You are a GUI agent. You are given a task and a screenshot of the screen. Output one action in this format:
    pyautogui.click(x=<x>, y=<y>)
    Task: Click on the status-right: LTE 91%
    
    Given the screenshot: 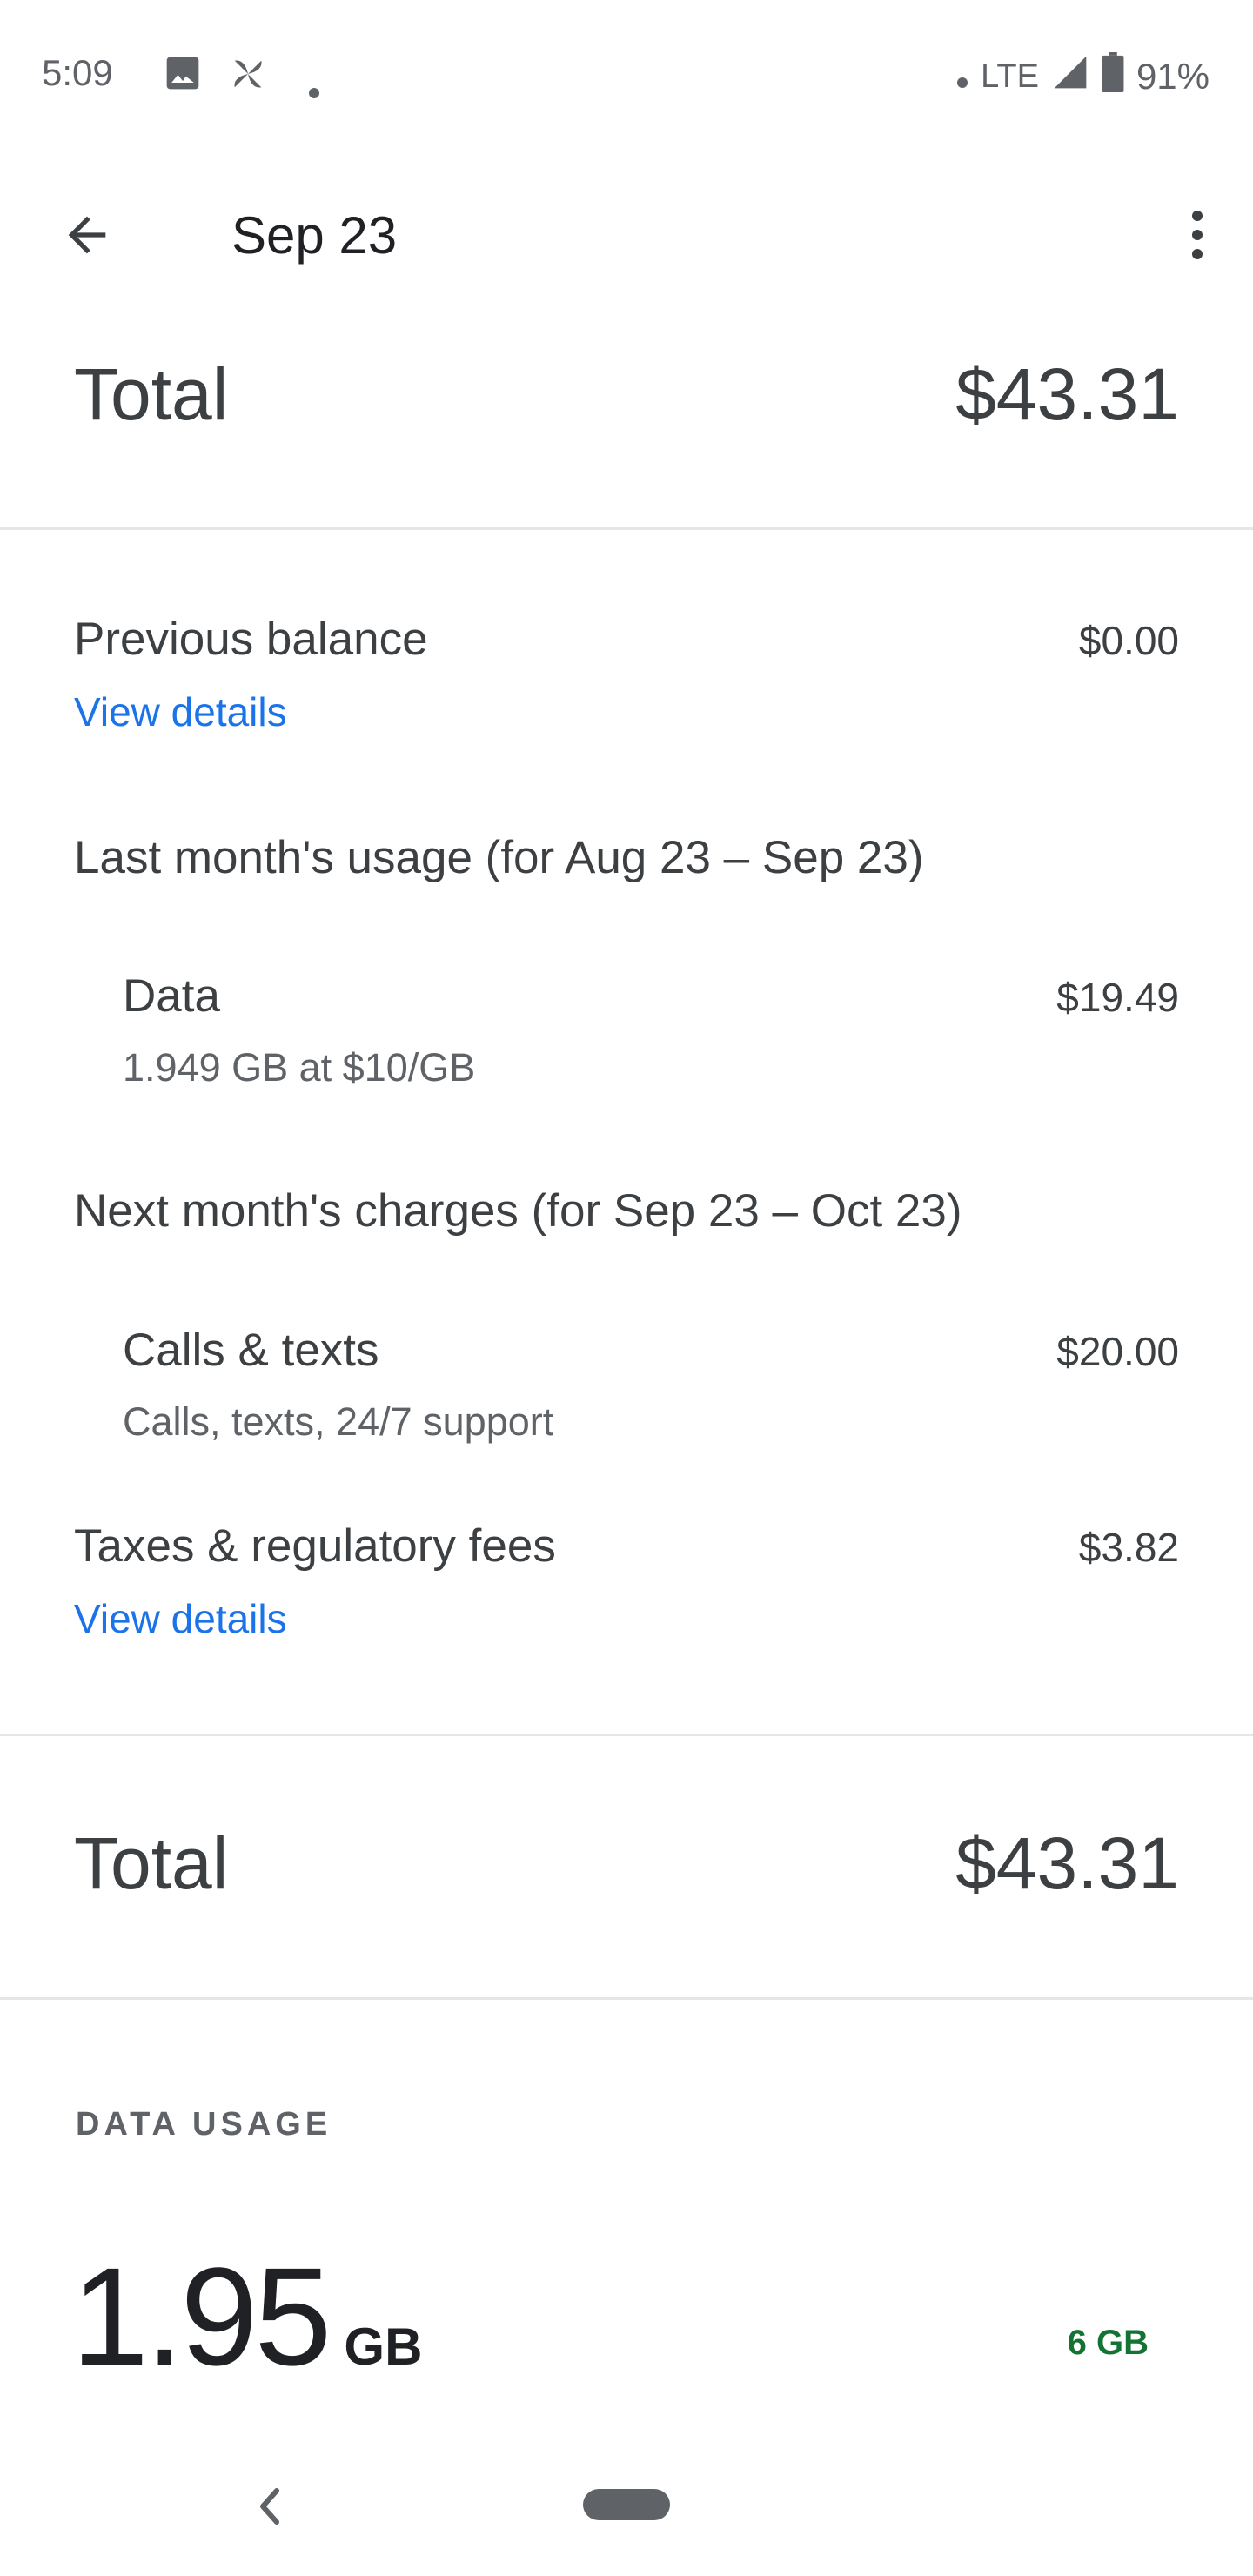 What is the action you would take?
    pyautogui.click(x=1082, y=77)
    